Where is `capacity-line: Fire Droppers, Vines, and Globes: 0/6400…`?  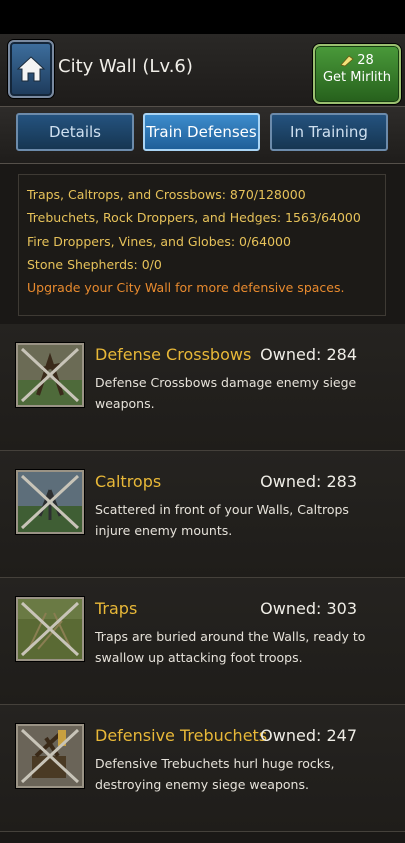 capacity-line: Fire Droppers, Vines, and Globes: 0/6400… is located at coordinates (159, 241).